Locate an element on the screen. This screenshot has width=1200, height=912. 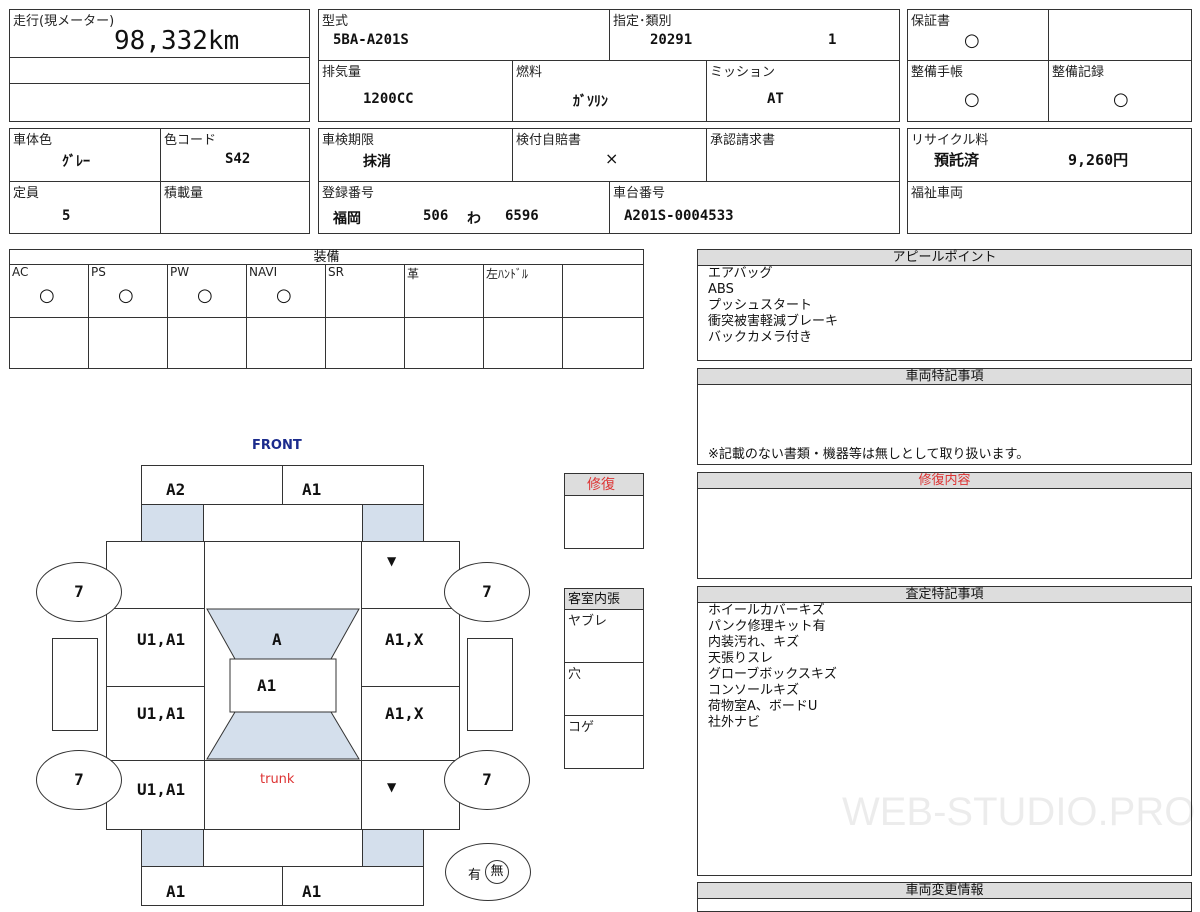
interior-row-tear: ヤブレ is located at coordinates (588, 621).